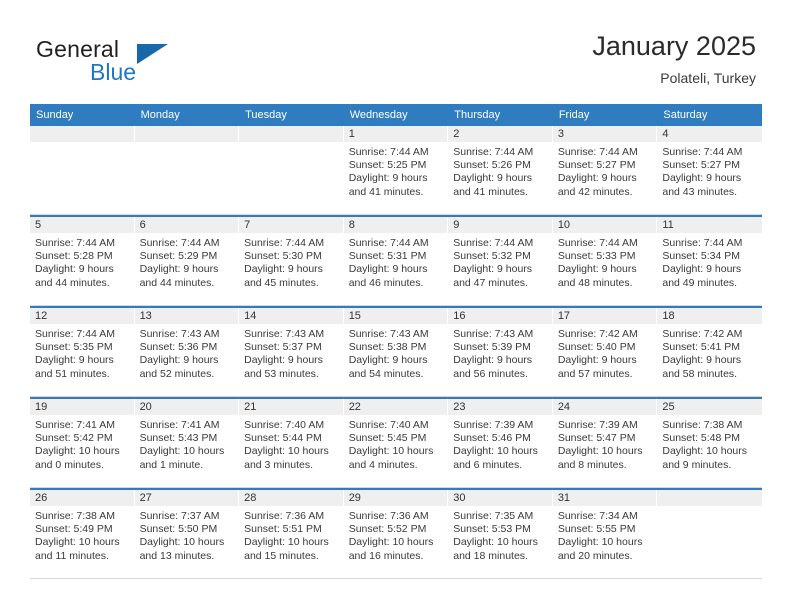 This screenshot has width=792, height=612. What do you see at coordinates (146, 64) in the screenshot?
I see `brand-logo: General Blue` at bounding box center [146, 64].